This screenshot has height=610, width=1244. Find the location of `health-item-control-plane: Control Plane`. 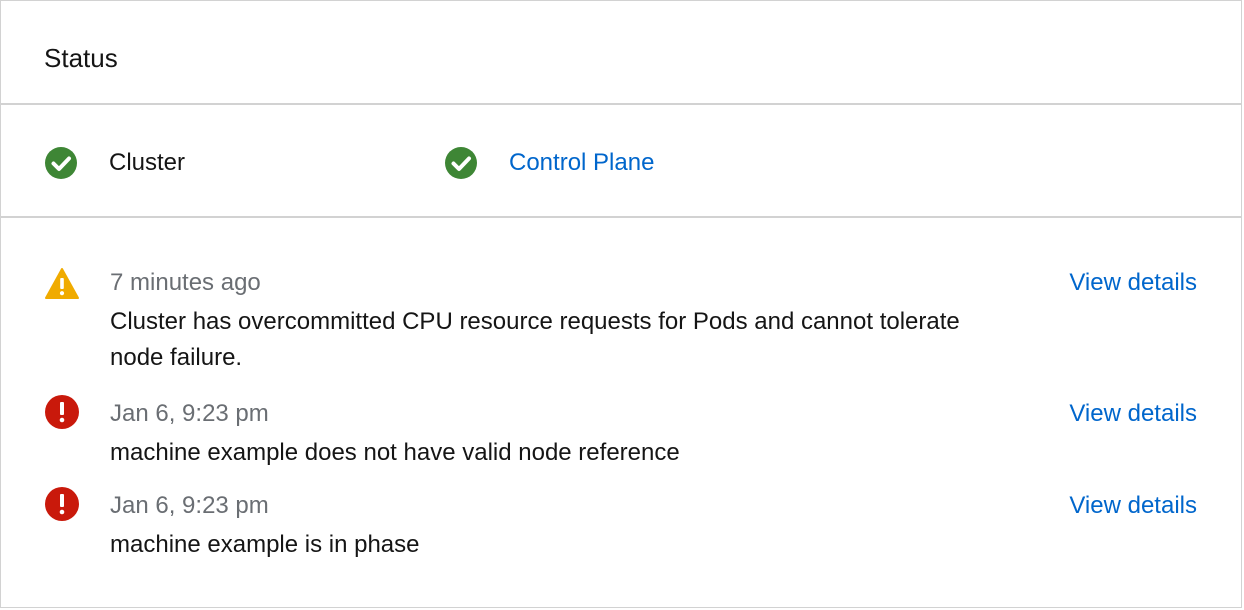

health-item-control-plane: Control Plane is located at coordinates (549, 163).